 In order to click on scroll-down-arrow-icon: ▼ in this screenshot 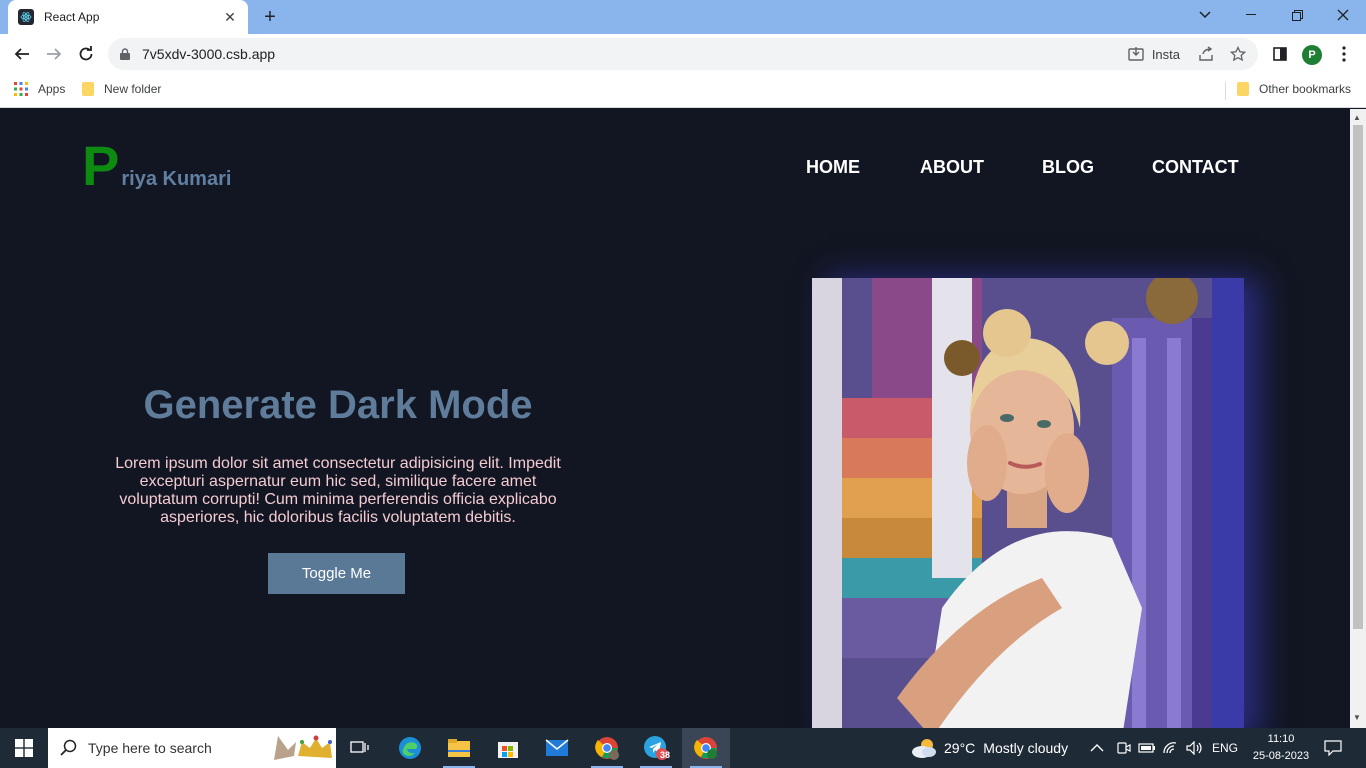, I will do `click(1357, 717)`.